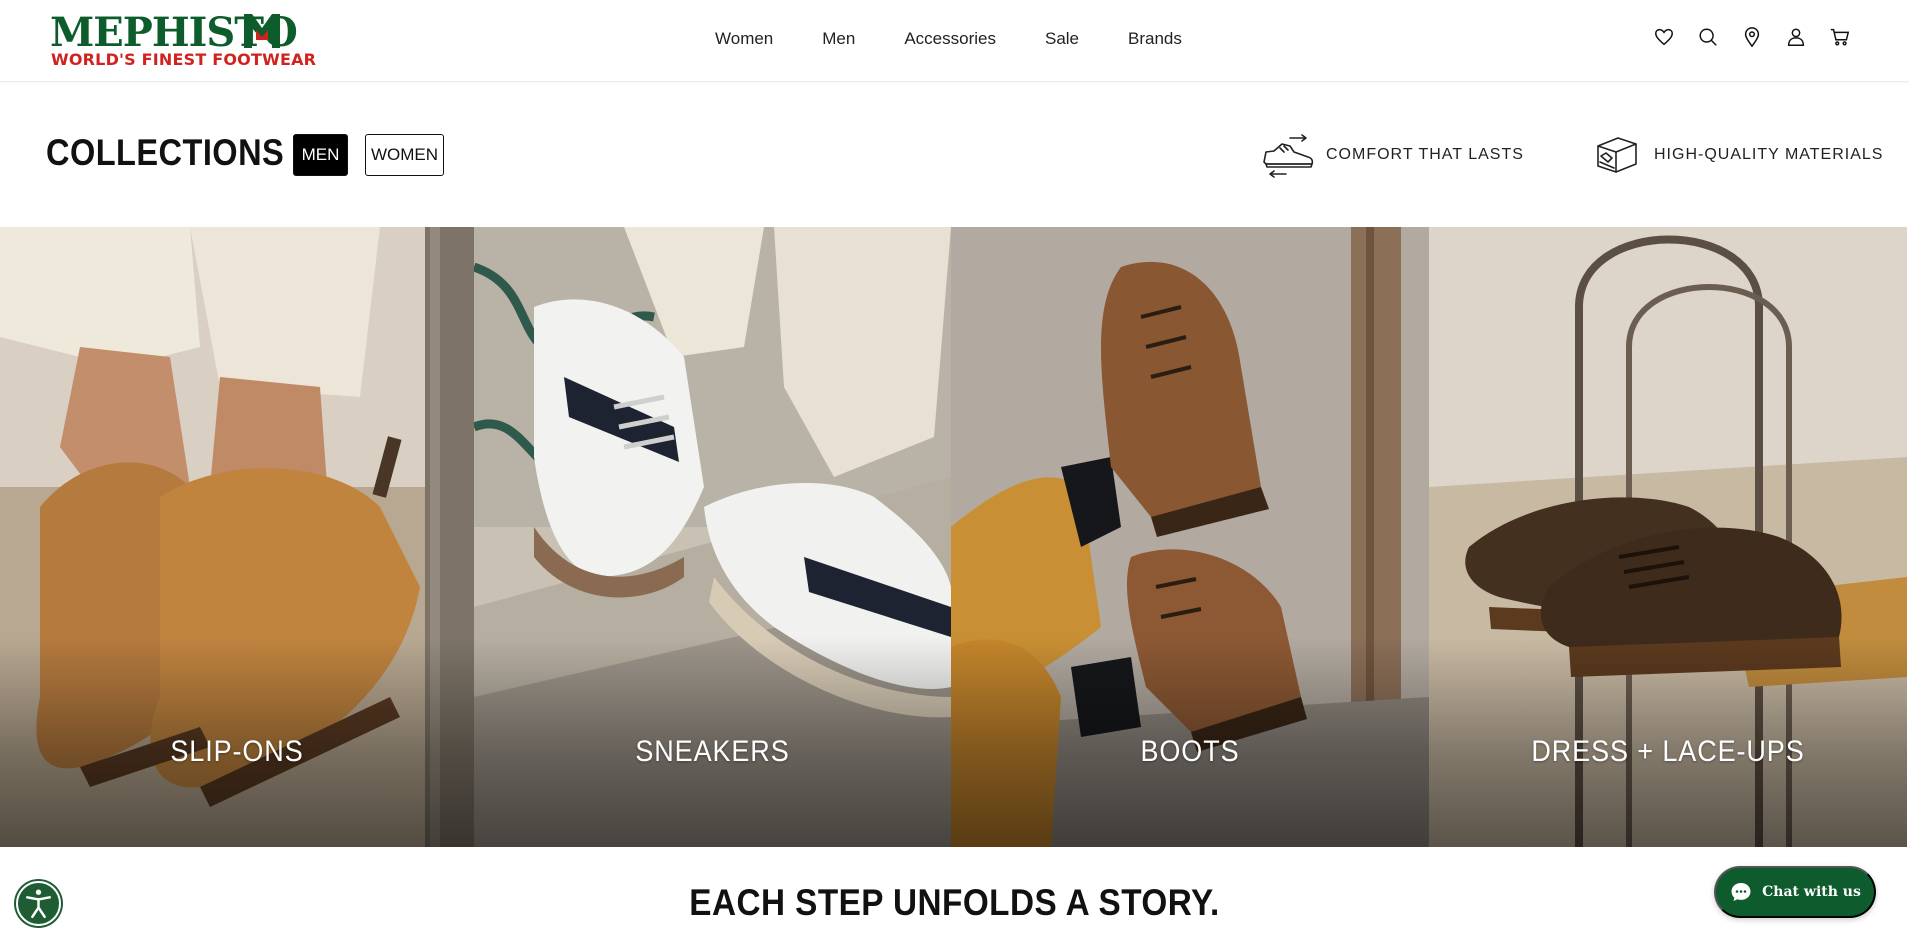 The width and height of the screenshot is (1909, 943). I want to click on main-nav: Women Men Accessories Sale Brands, so click(948, 39).